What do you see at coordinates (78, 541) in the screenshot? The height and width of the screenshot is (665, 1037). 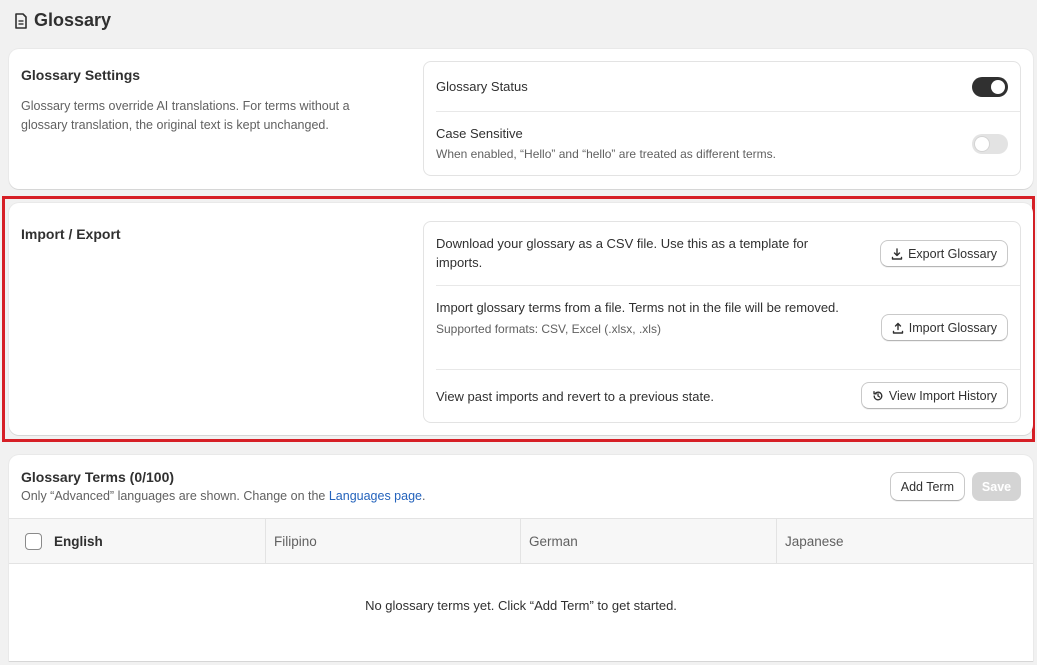 I see `column-label: English` at bounding box center [78, 541].